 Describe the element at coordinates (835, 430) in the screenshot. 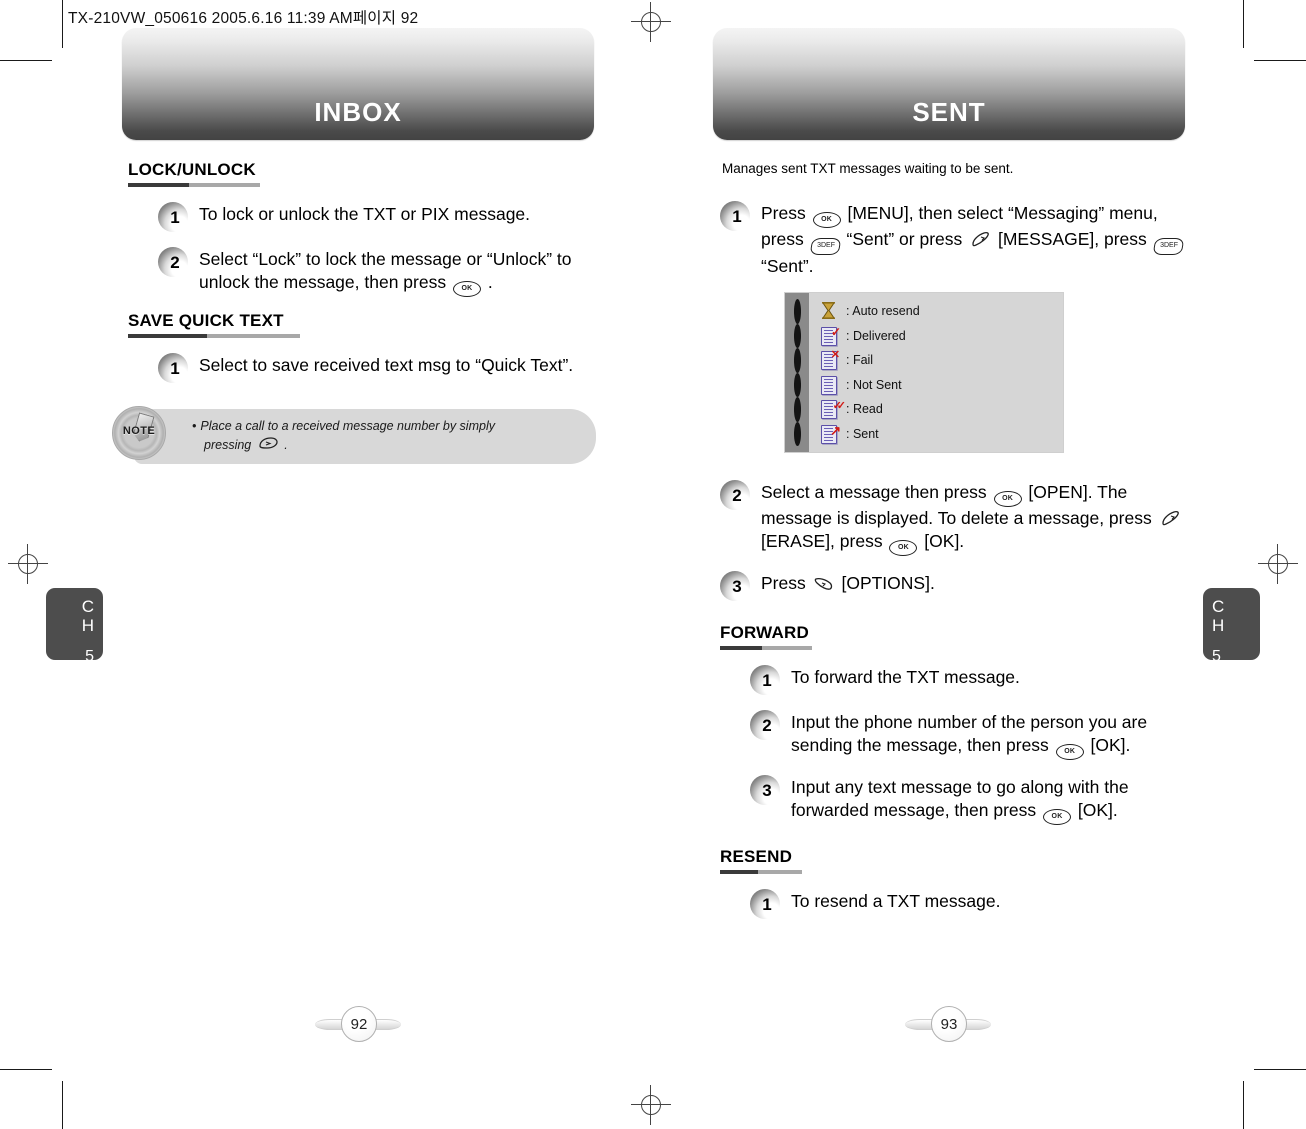

I see `arrow-glyph: ↗` at that location.